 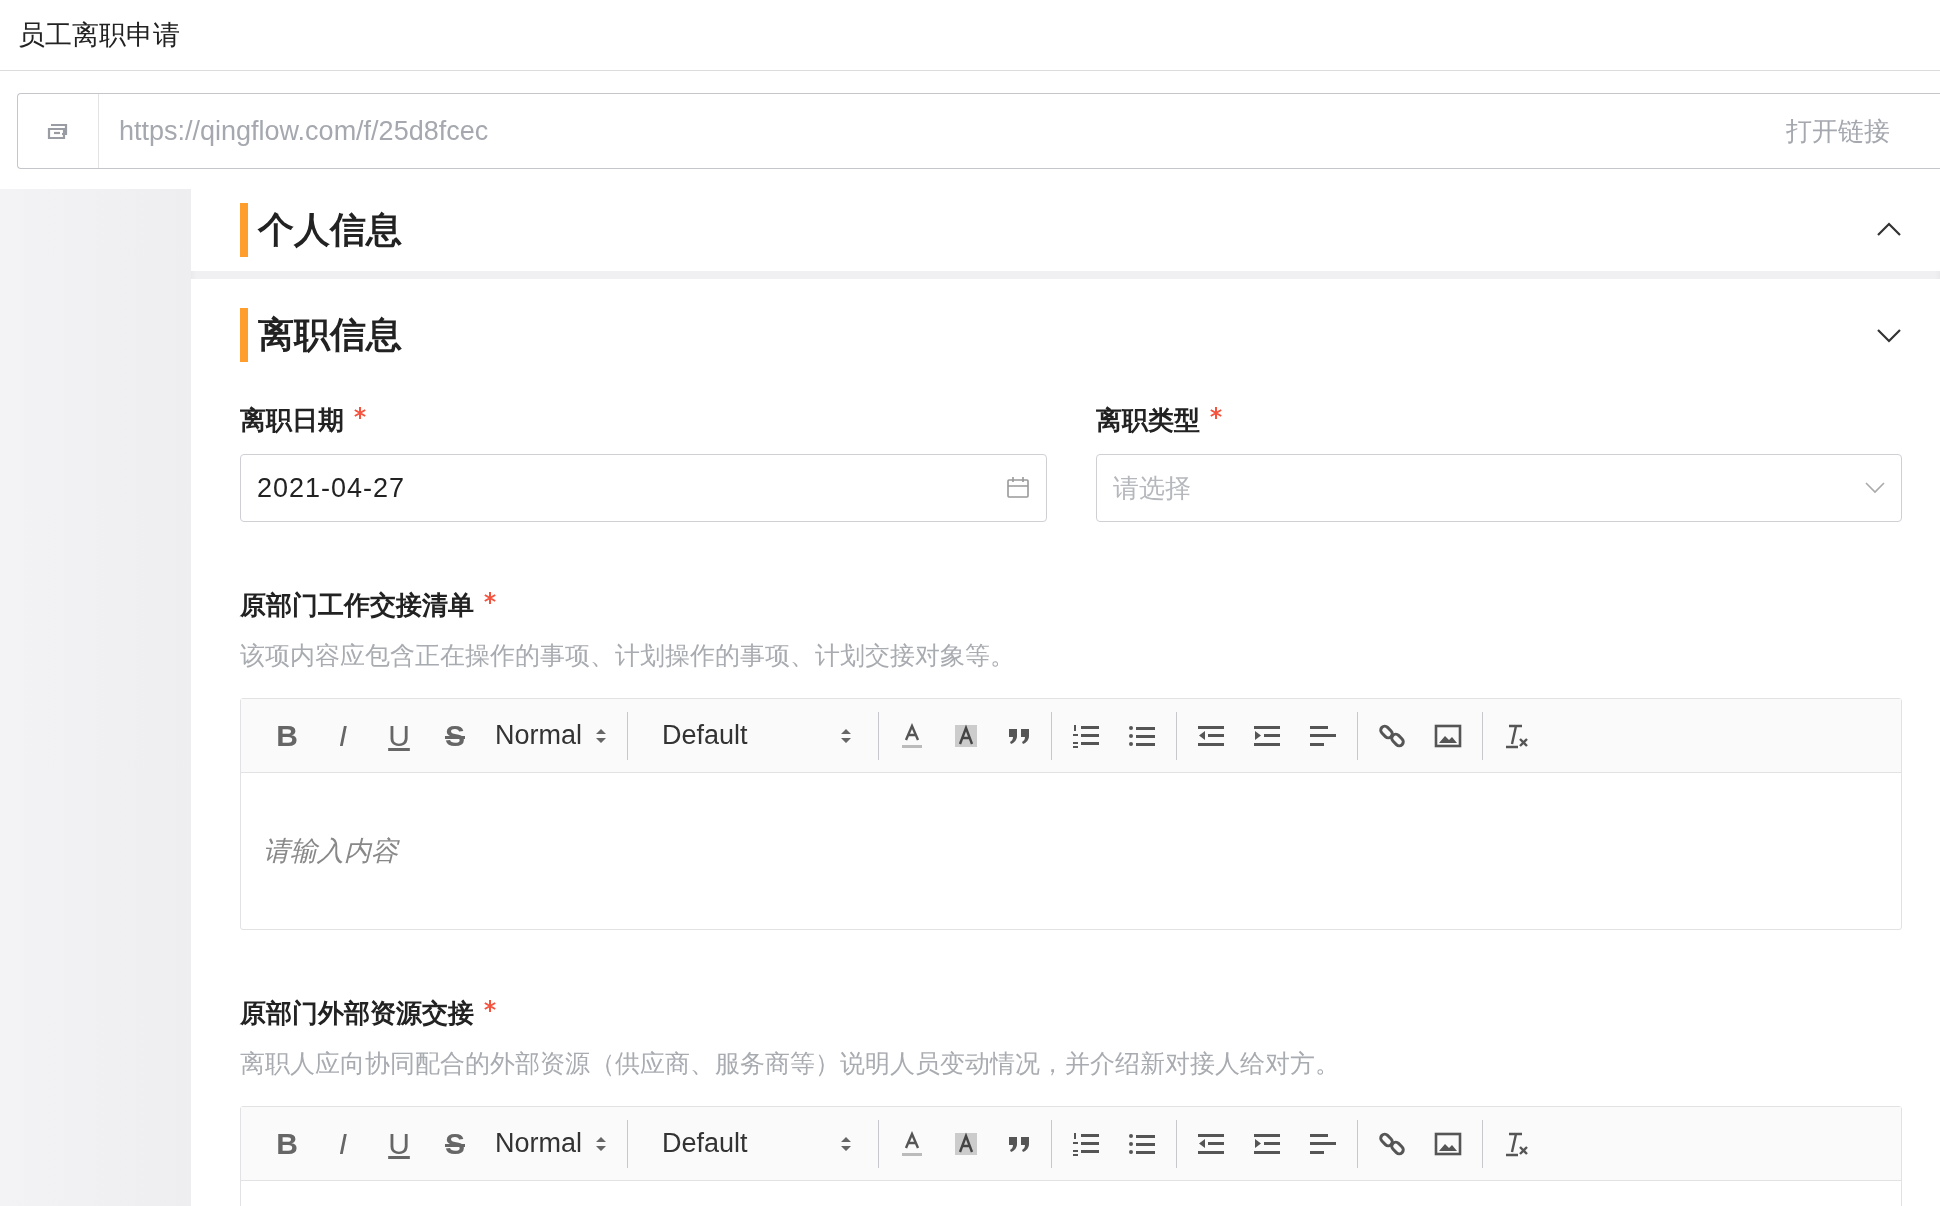 I want to click on chevron-up-icon, so click(x=1889, y=230).